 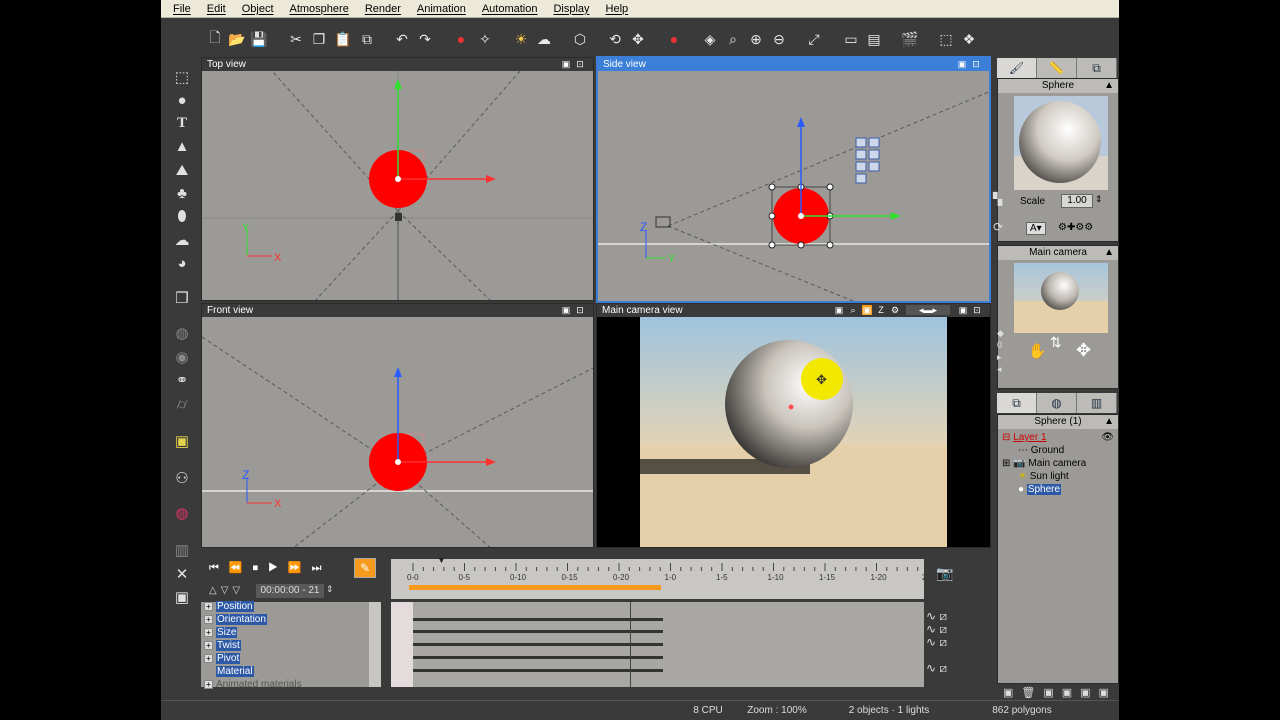 I want to click on fit-view-icon: ⤢, so click(x=814, y=39).